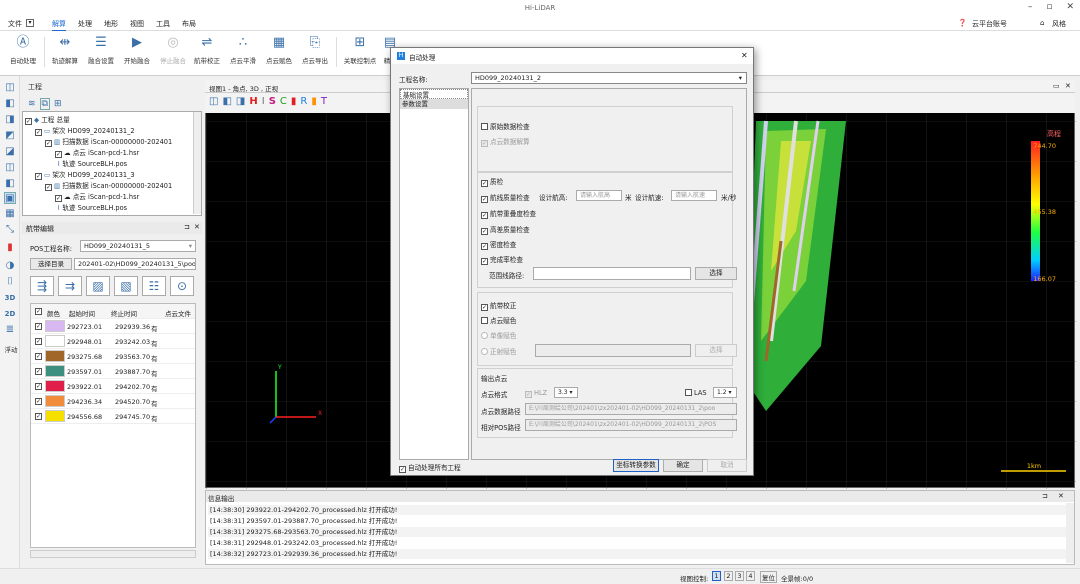 This screenshot has height=584, width=1080. Describe the element at coordinates (315, 50) in the screenshot. I see `point-export-button: ⎘ 点云导出` at that location.